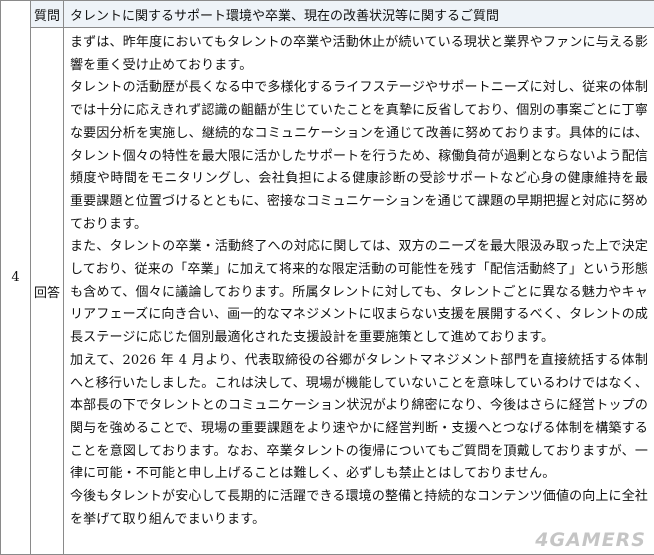 Image resolution: width=654 pixels, height=555 pixels. What do you see at coordinates (590, 540) in the screenshot?
I see `watermark-logo: 4GAMERS` at bounding box center [590, 540].